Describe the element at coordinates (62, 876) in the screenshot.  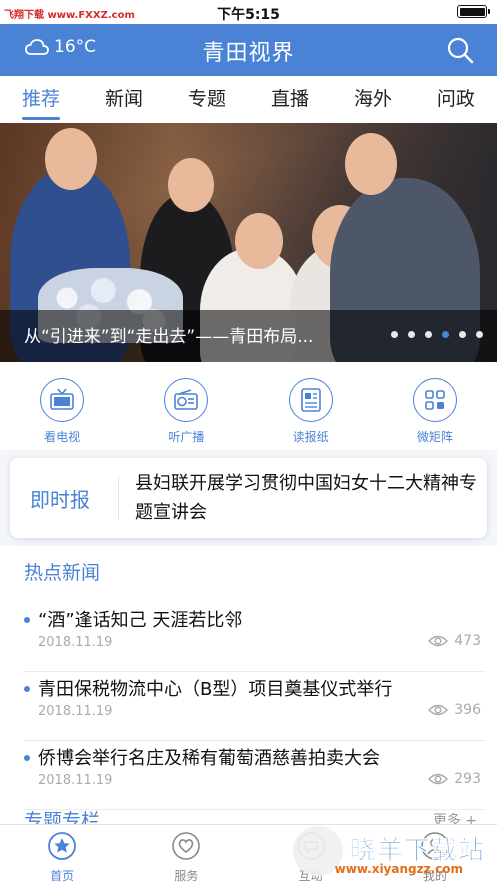
I see `nav-label: 首页` at that location.